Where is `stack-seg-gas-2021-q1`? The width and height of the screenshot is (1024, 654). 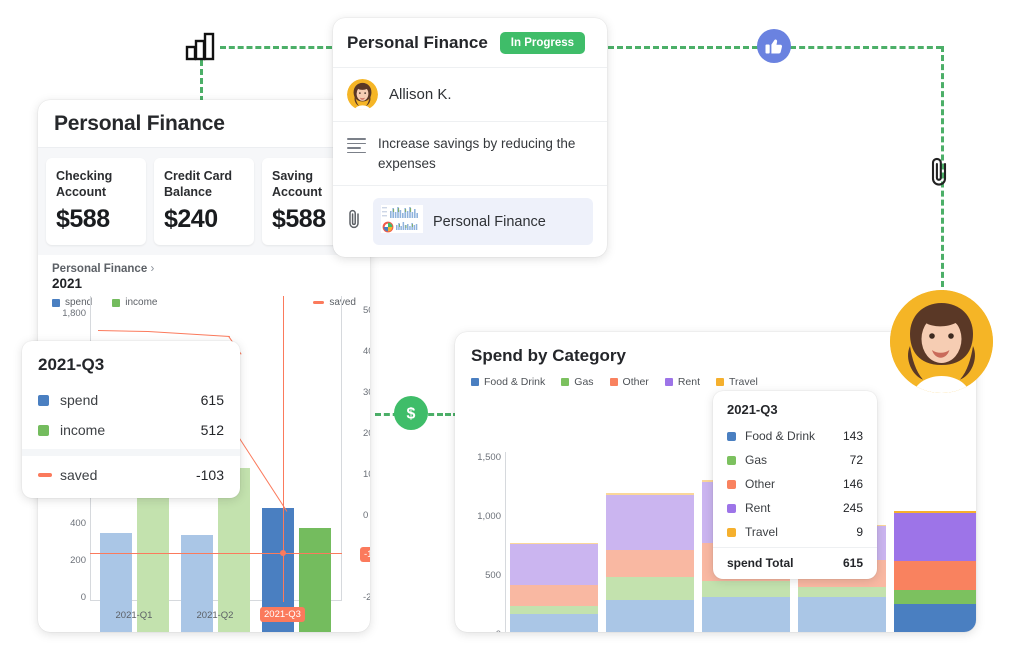
stack-seg-gas-2021-q1 is located at coordinates (746, 589).